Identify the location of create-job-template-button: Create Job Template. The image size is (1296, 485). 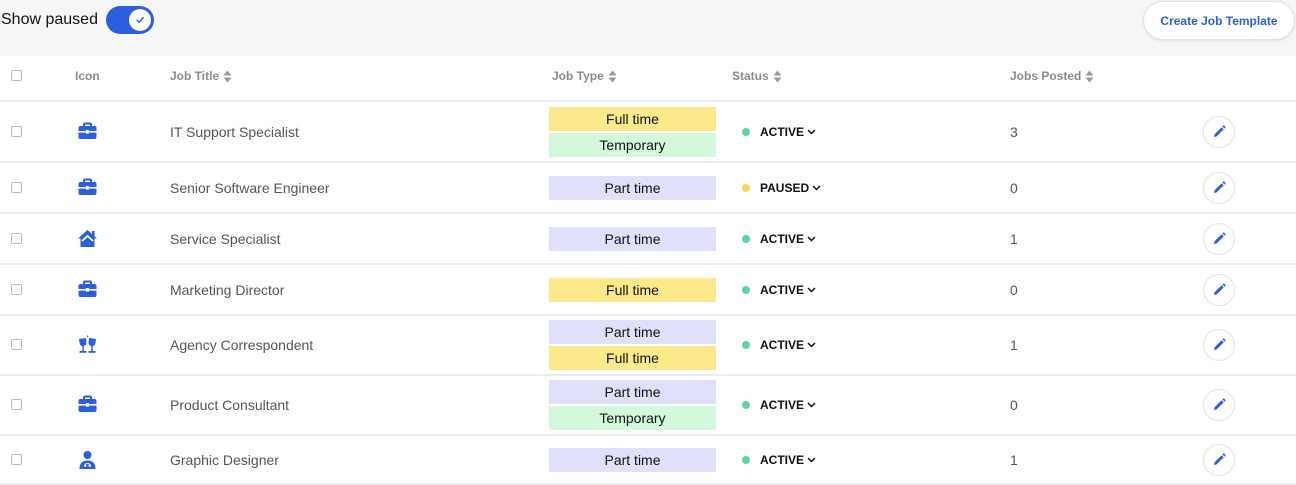
(1219, 20).